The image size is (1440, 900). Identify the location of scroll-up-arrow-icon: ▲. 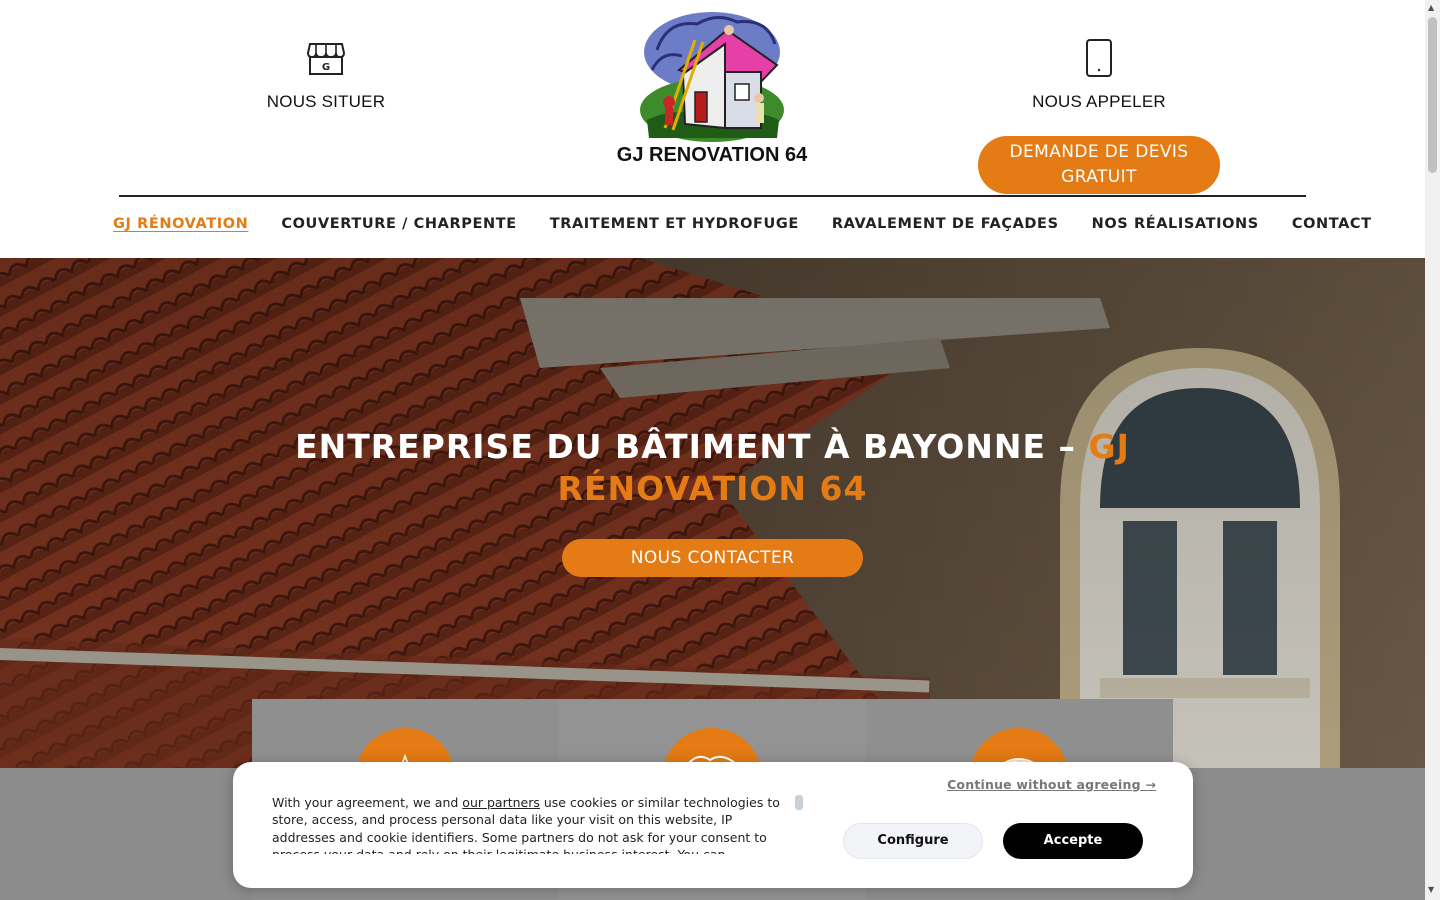
(1431, 8).